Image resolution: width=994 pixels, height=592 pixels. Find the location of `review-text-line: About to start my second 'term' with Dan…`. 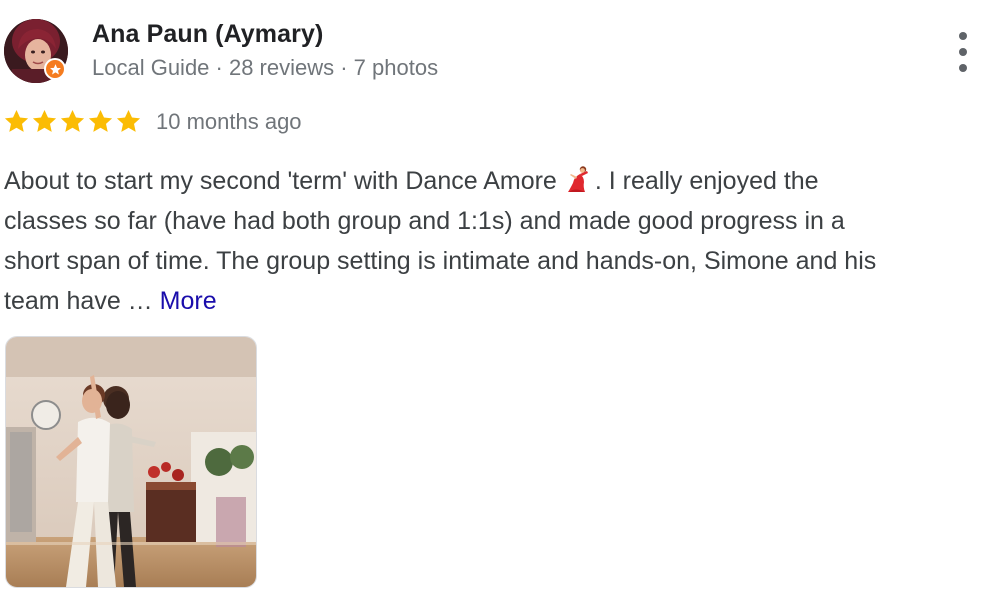

review-text-line: About to start my second 'term' with Dan… is located at coordinates (411, 180).